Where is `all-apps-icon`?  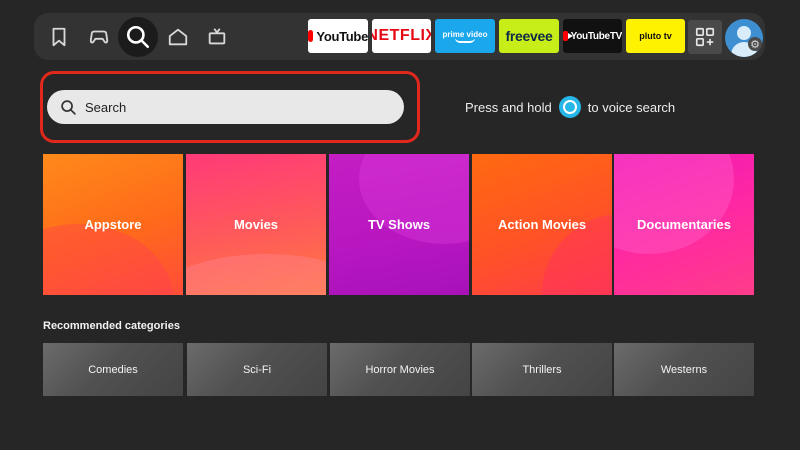 all-apps-icon is located at coordinates (705, 37).